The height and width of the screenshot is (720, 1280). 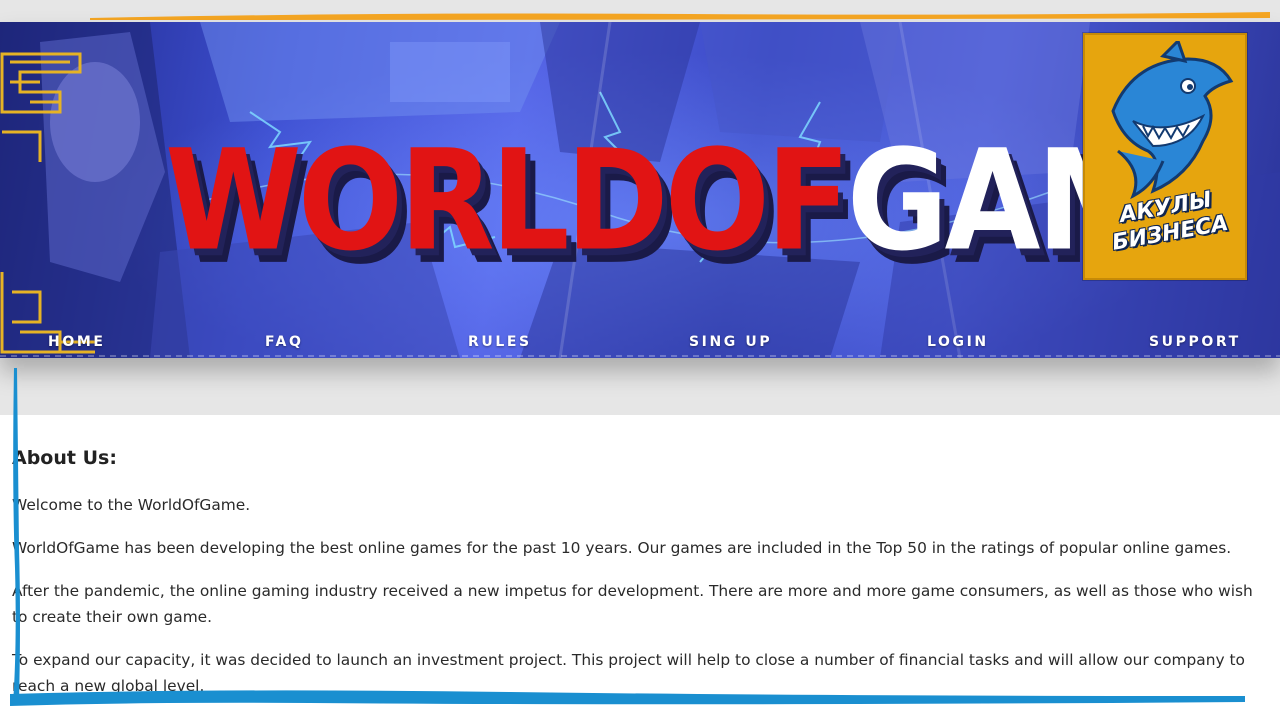 What do you see at coordinates (16, 535) in the screenshot?
I see `blue-brush-stroke-left` at bounding box center [16, 535].